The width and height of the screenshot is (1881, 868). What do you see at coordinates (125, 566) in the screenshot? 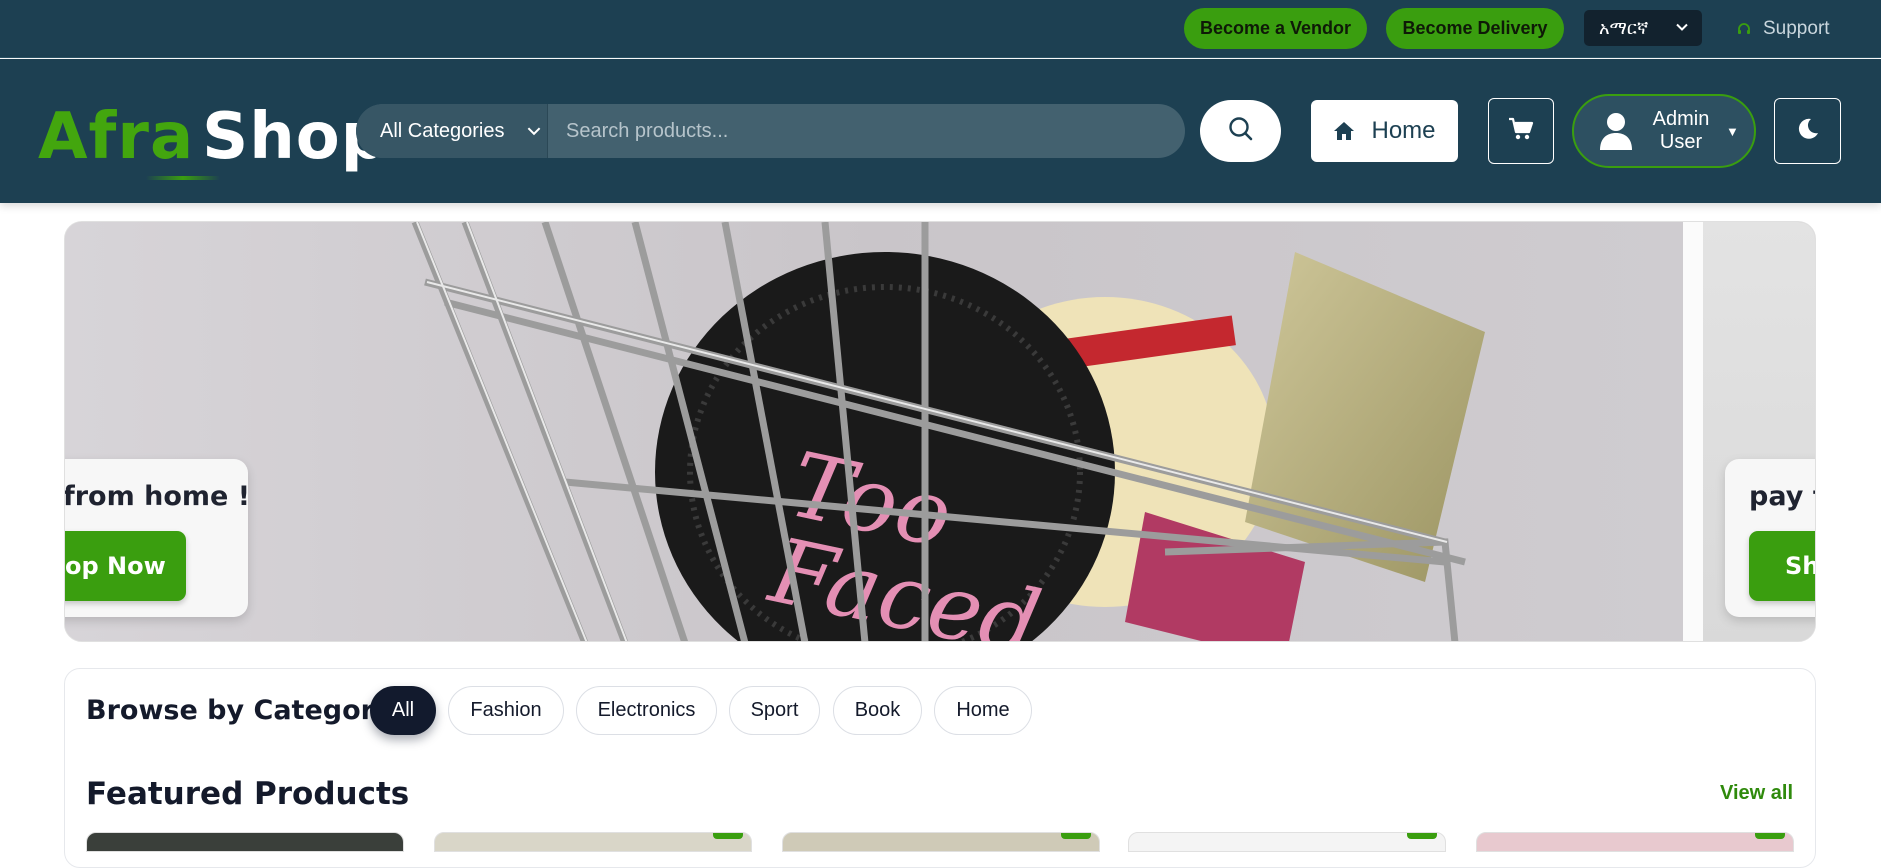
I see `shop-now-button: op Now` at bounding box center [125, 566].